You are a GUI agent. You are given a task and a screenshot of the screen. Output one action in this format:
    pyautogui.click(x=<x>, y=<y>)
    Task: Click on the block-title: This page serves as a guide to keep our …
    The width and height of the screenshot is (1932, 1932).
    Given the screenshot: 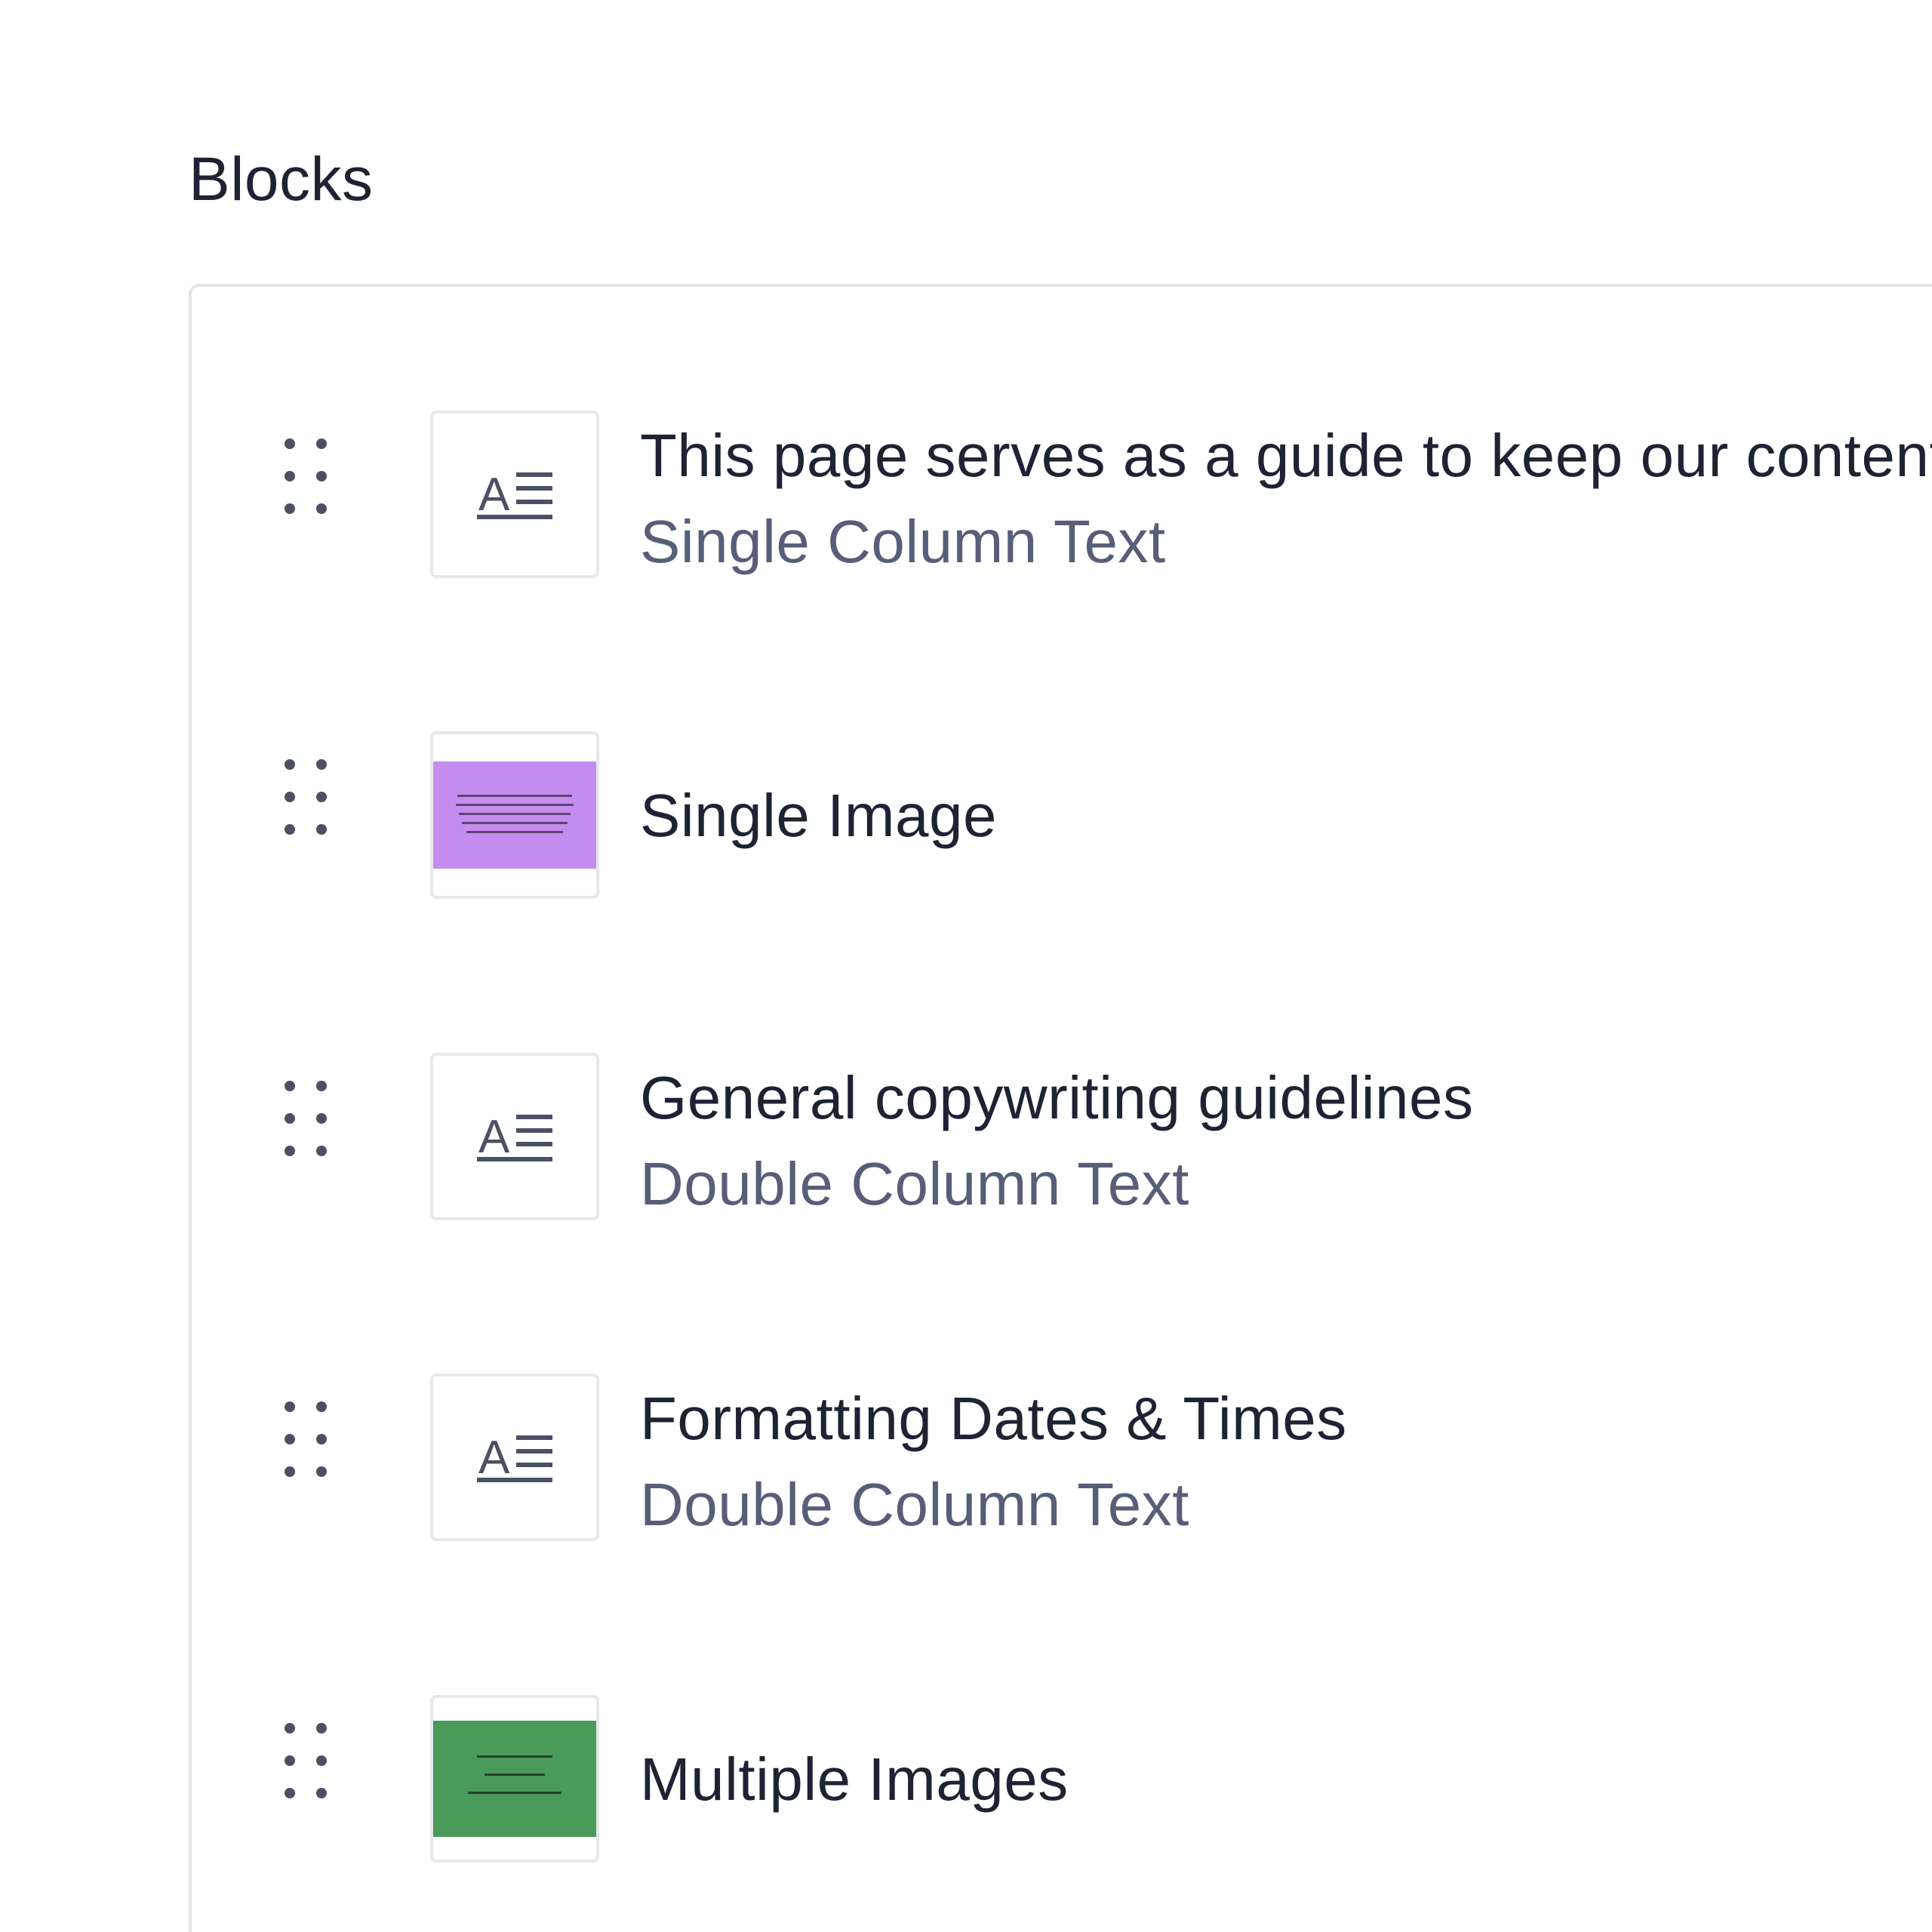 What is the action you would take?
    pyautogui.click(x=1286, y=455)
    